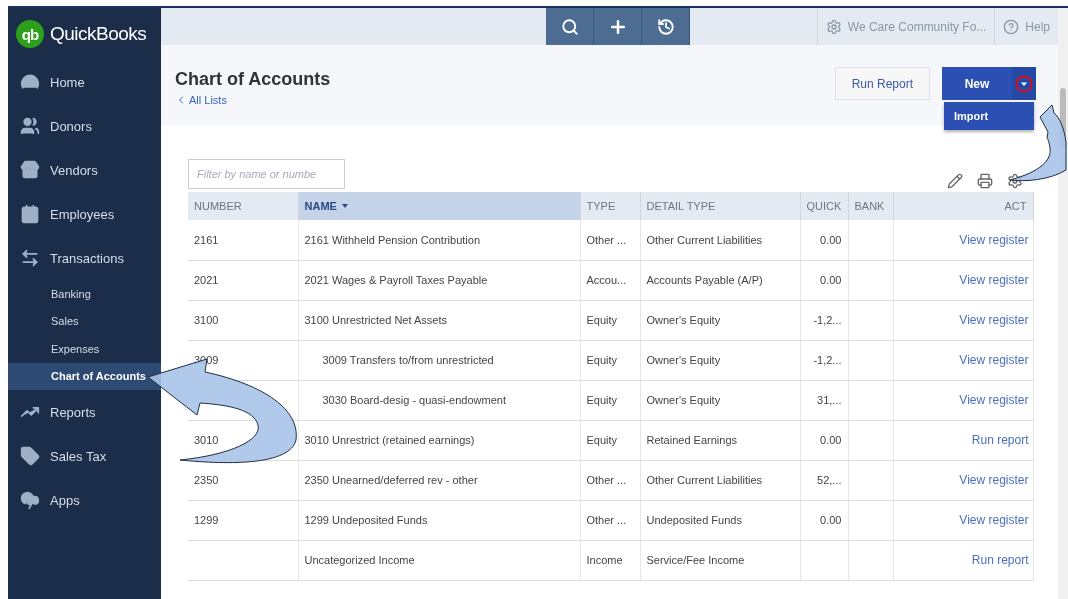  Describe the element at coordinates (439, 400) in the screenshot. I see `table-cell: 3030 Board-desig - quasi-endowment` at that location.